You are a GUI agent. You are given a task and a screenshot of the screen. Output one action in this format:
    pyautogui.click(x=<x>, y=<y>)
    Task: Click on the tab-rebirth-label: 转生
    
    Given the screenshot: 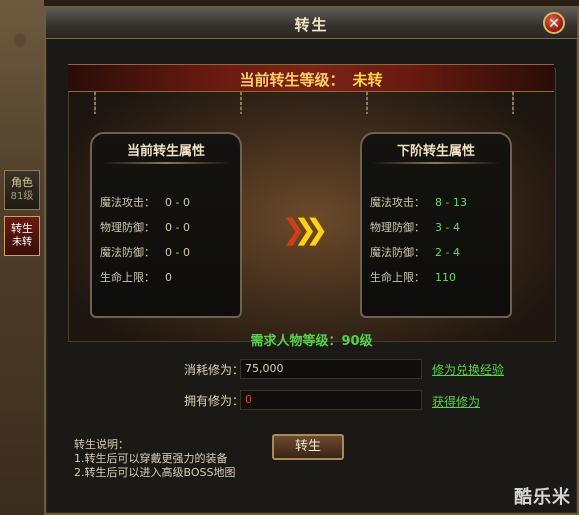 What is the action you would take?
    pyautogui.click(x=22, y=228)
    